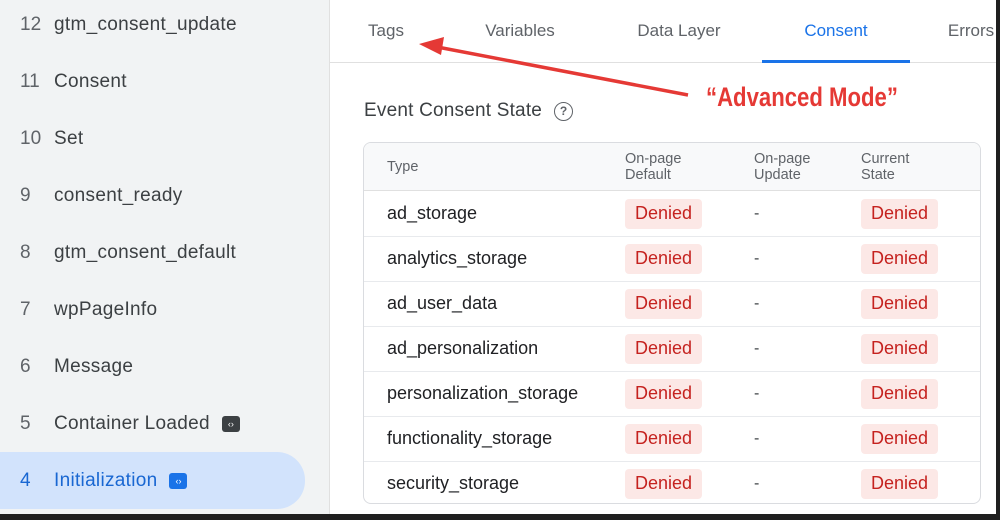 This screenshot has height=520, width=1000. I want to click on arrow-head, so click(431, 46).